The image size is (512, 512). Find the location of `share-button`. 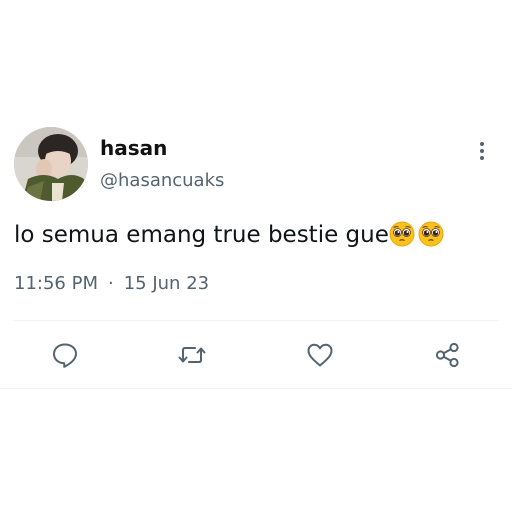

share-button is located at coordinates (448, 355).